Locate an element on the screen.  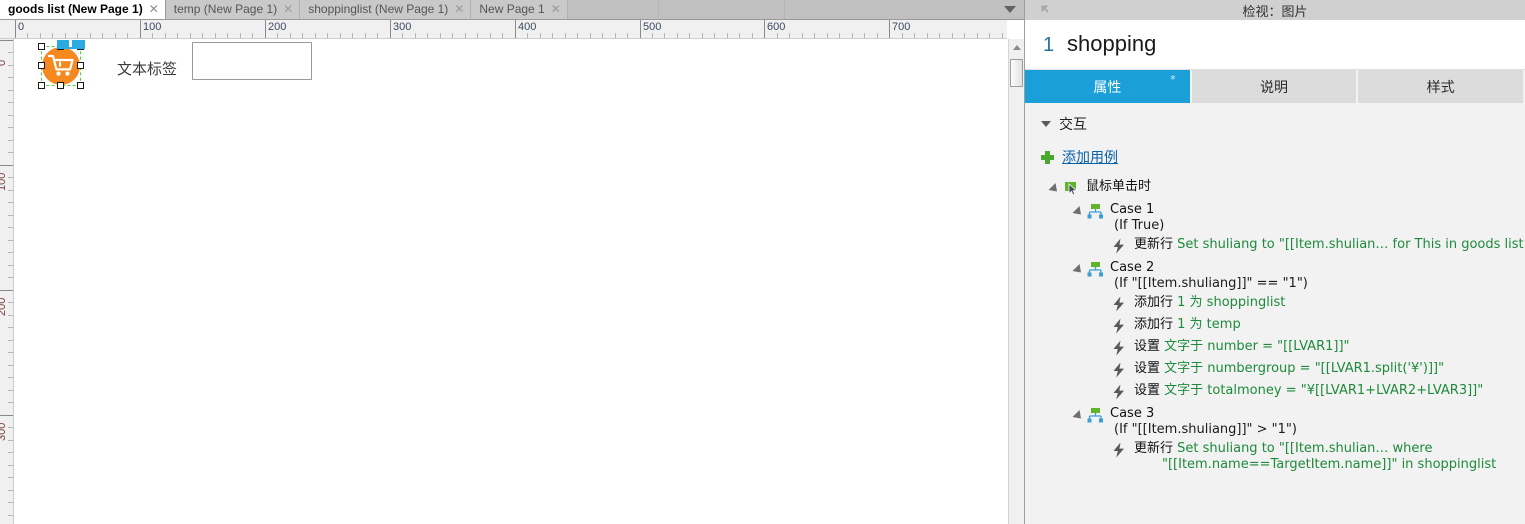
resize-handle-w is located at coordinates (41, 65).